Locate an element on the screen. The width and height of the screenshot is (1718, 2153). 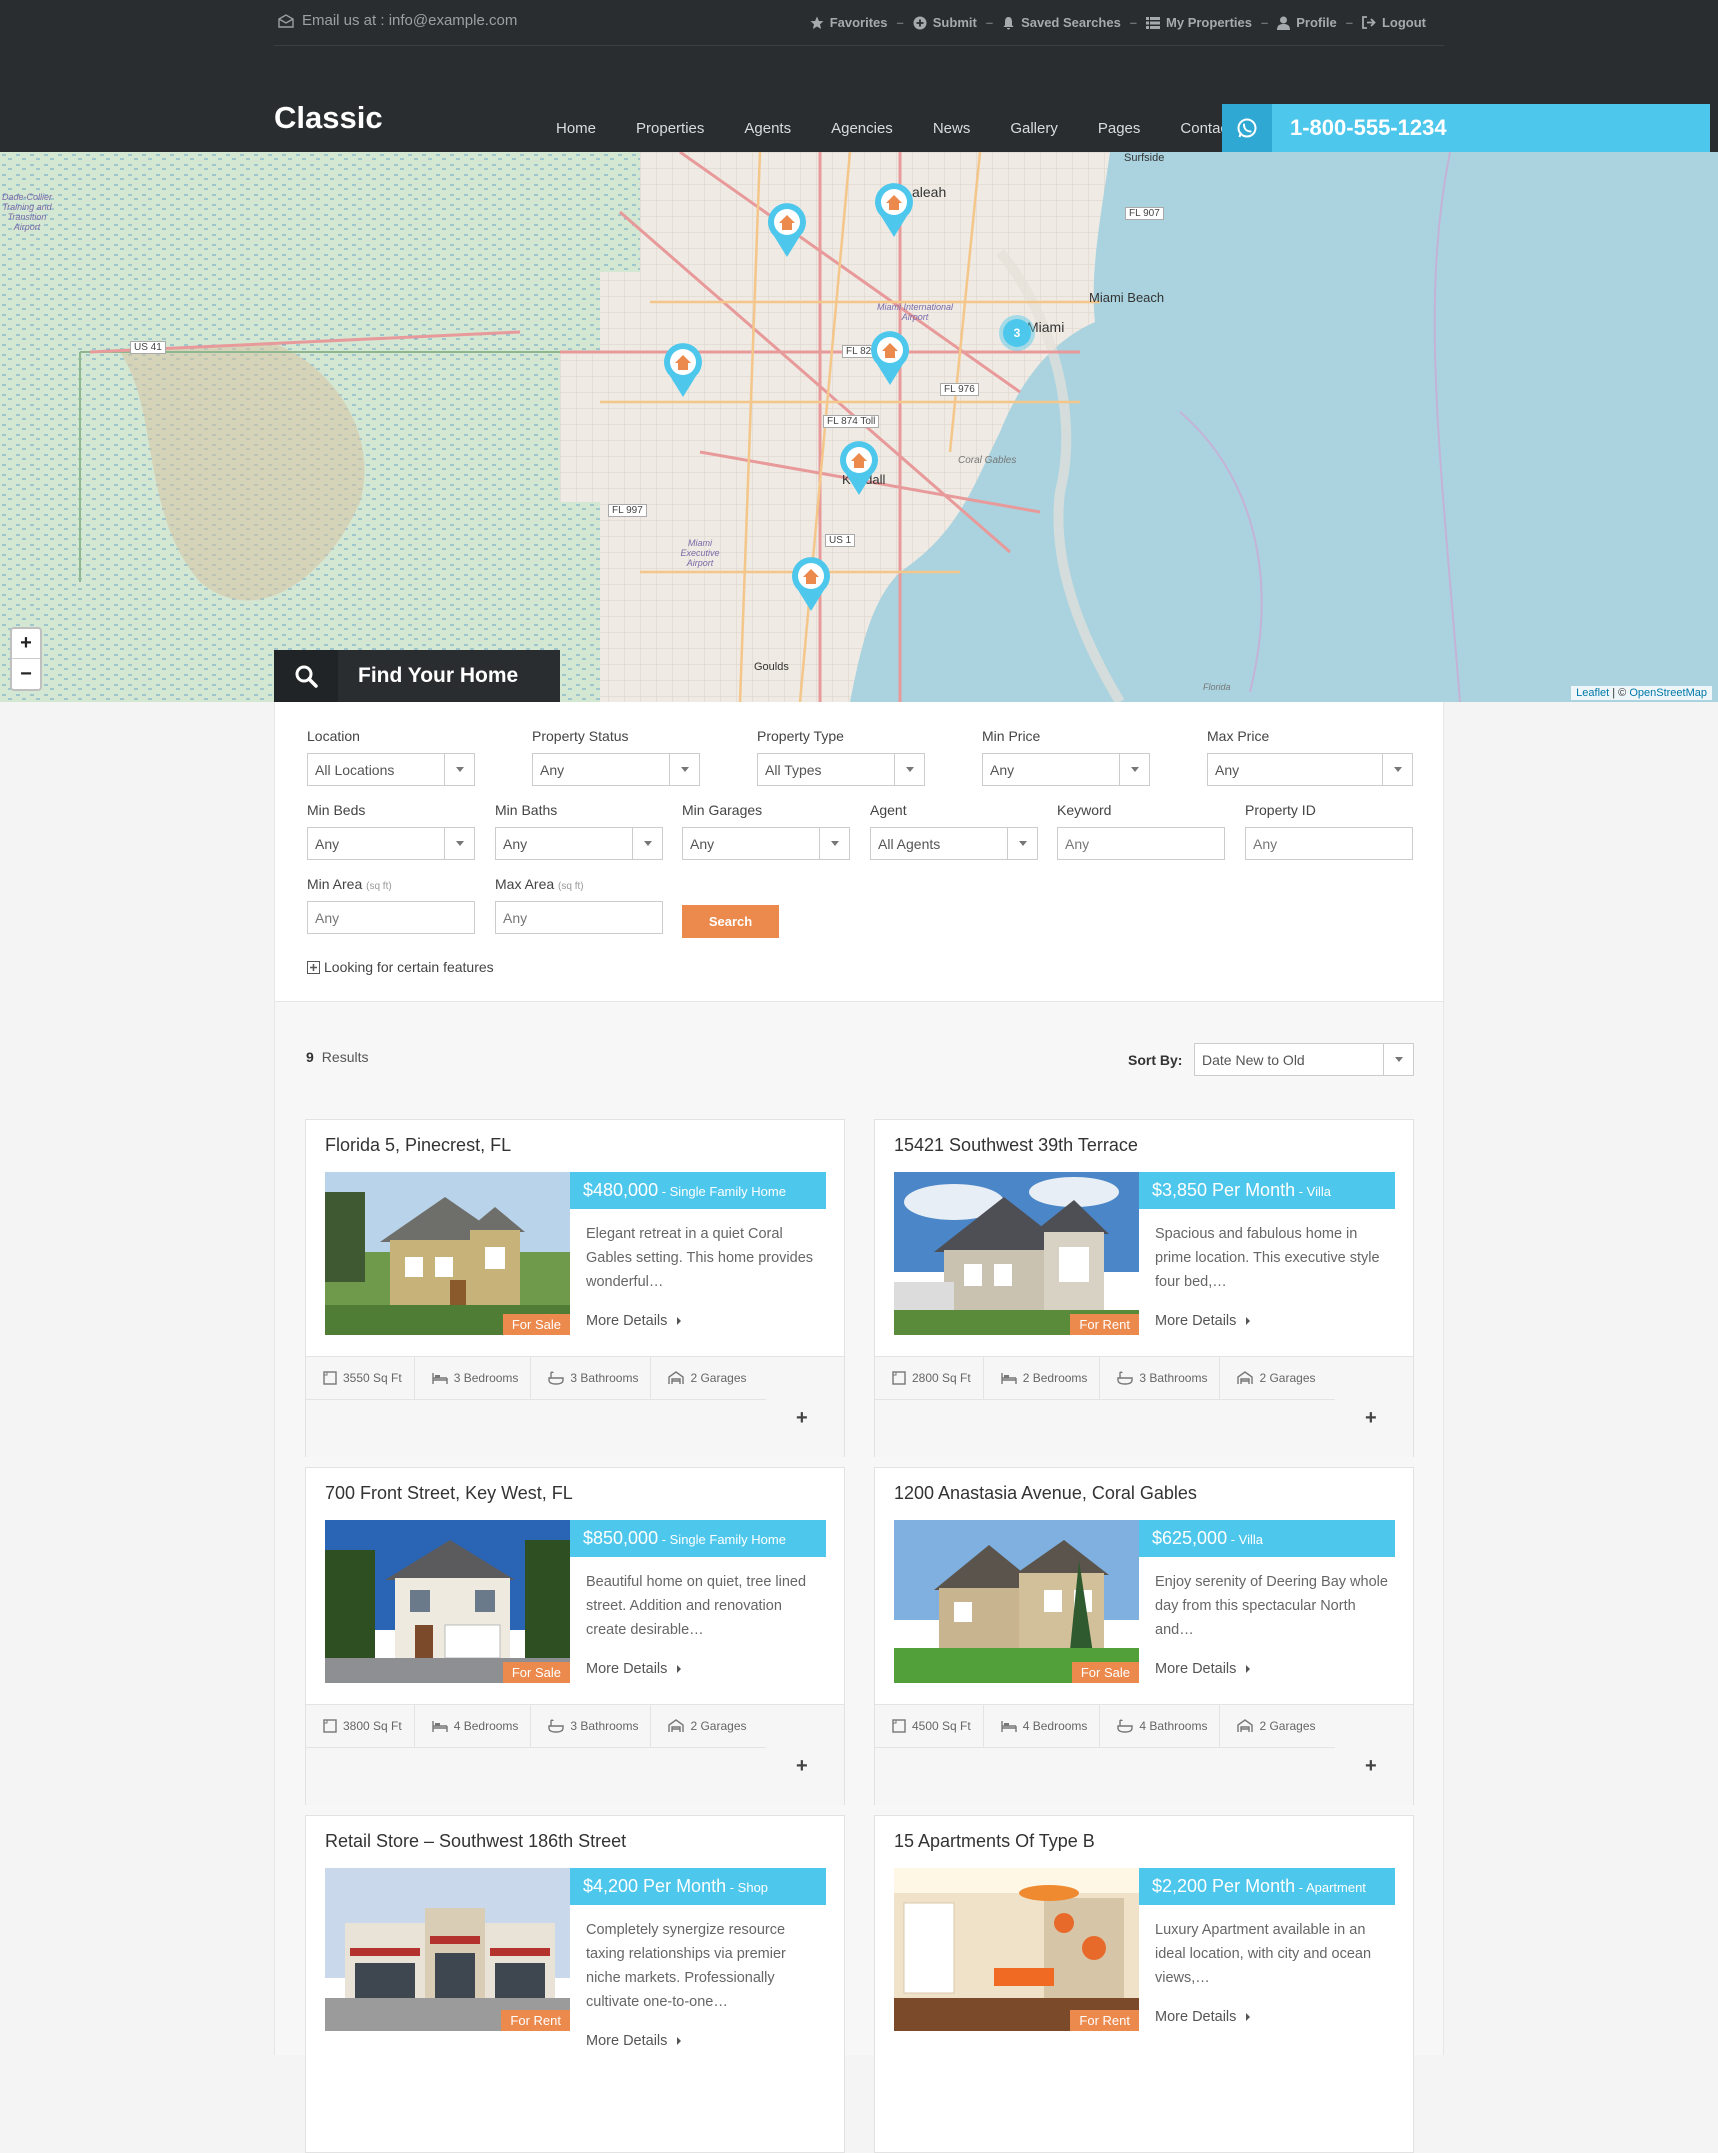
location-select: All Locations is located at coordinates (391, 769).